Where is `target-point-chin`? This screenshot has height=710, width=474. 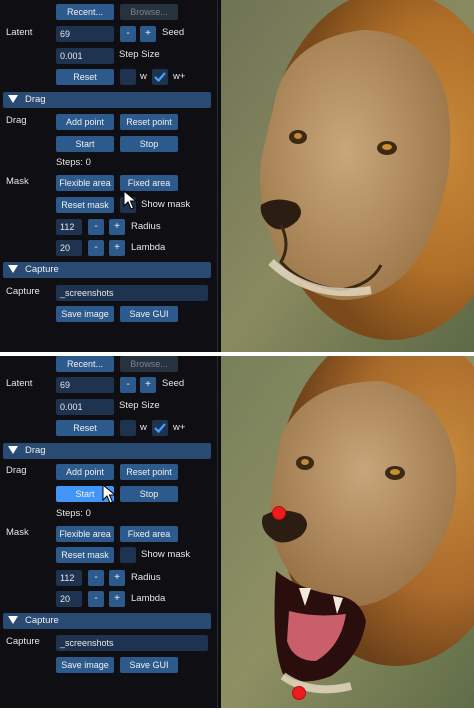
target-point-chin is located at coordinates (299, 693).